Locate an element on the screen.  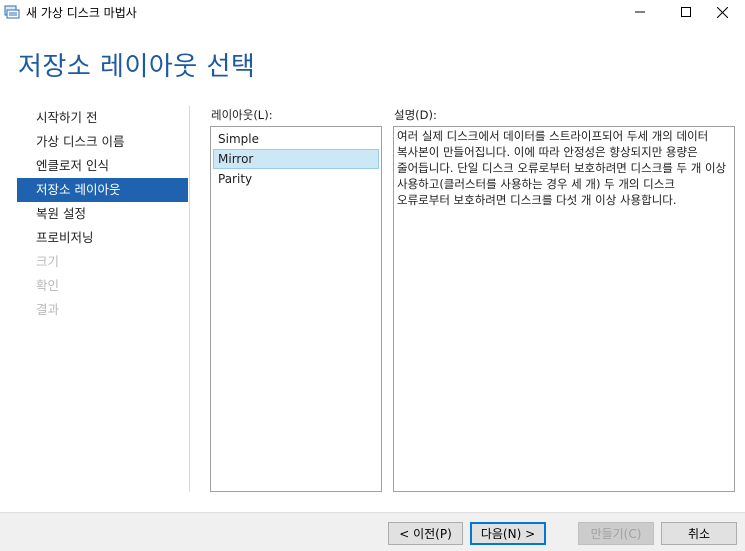
layout-option-parity: Parity is located at coordinates (296, 179).